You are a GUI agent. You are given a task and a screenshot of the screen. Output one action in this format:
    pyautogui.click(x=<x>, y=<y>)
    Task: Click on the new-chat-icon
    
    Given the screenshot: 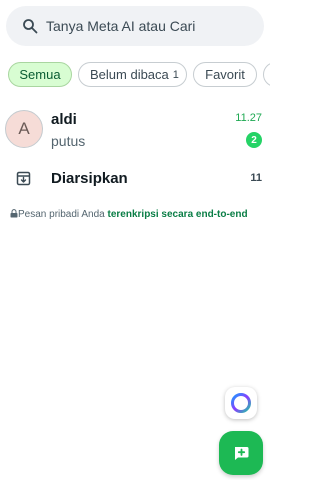 What is the action you would take?
    pyautogui.click(x=242, y=453)
    